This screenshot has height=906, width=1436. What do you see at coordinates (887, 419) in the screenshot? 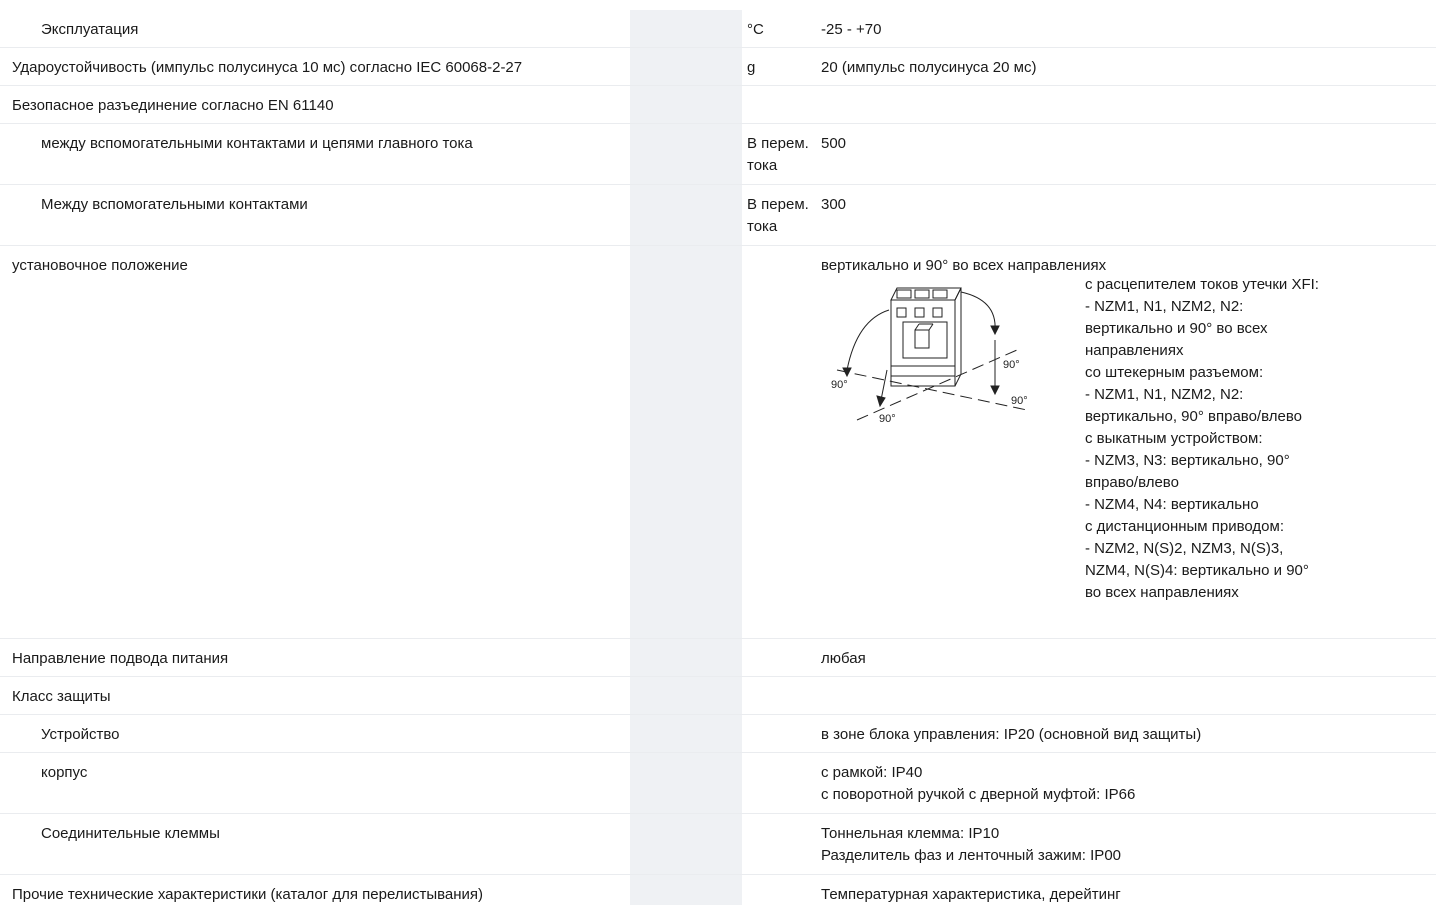
I see `angle-label-bottom: 90°` at bounding box center [887, 419].